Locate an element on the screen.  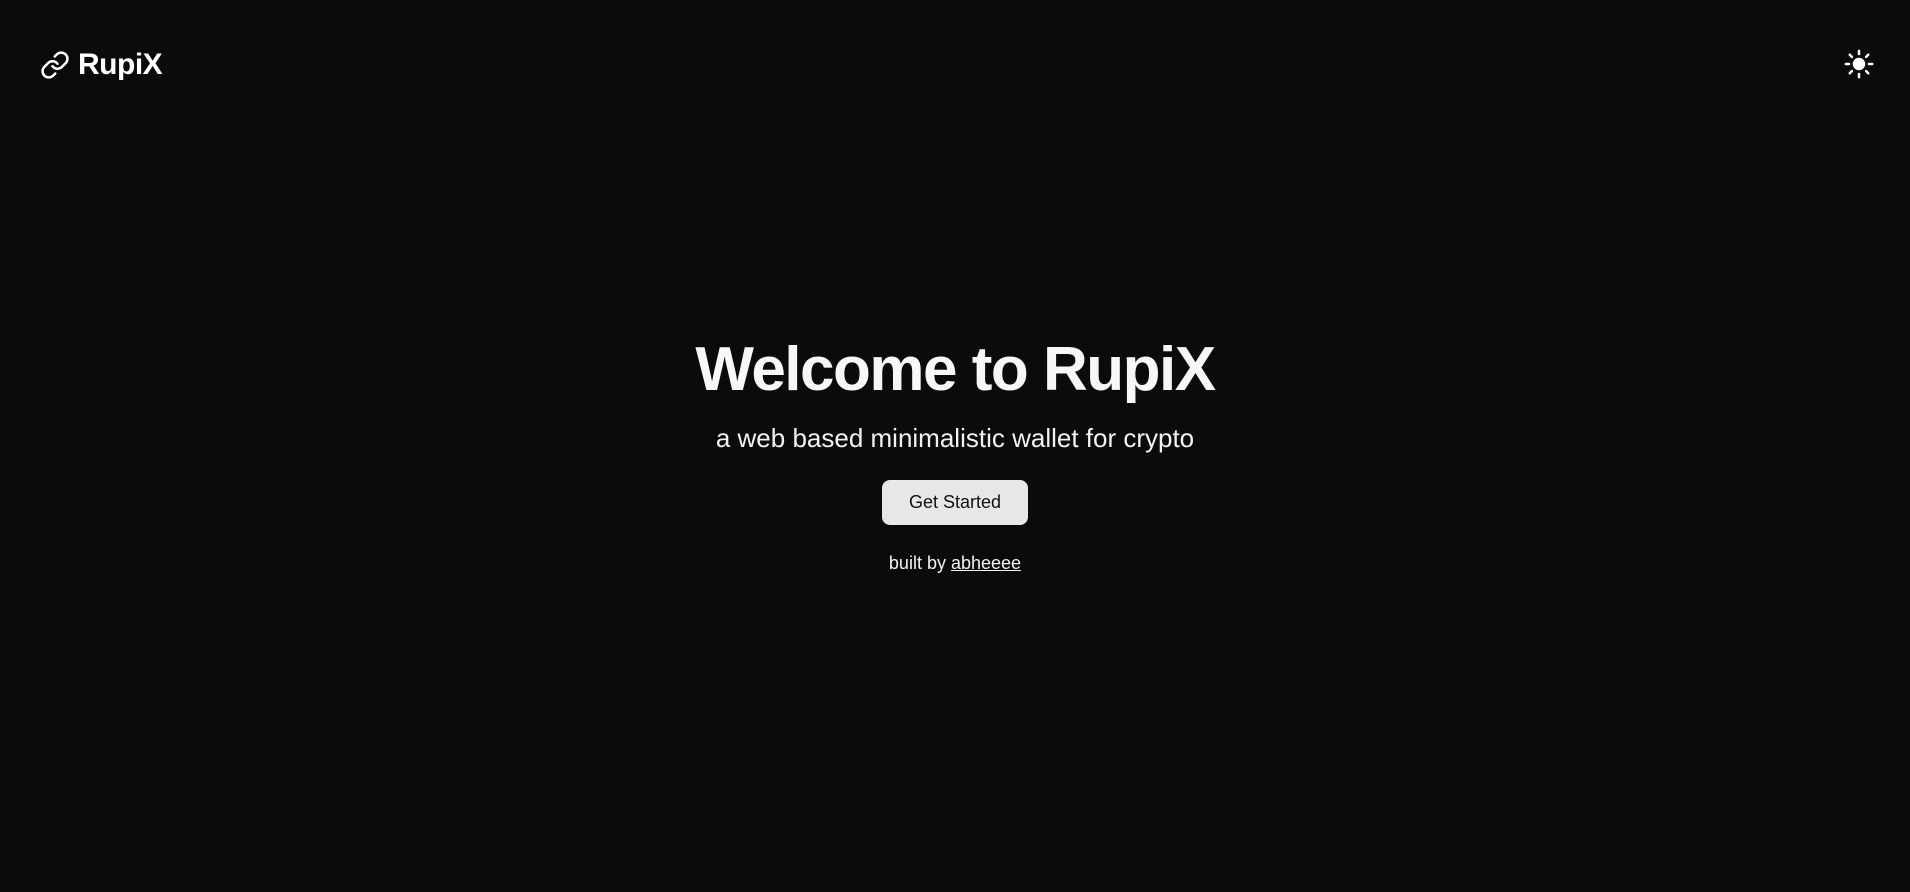
author-link: abheeee is located at coordinates (986, 563).